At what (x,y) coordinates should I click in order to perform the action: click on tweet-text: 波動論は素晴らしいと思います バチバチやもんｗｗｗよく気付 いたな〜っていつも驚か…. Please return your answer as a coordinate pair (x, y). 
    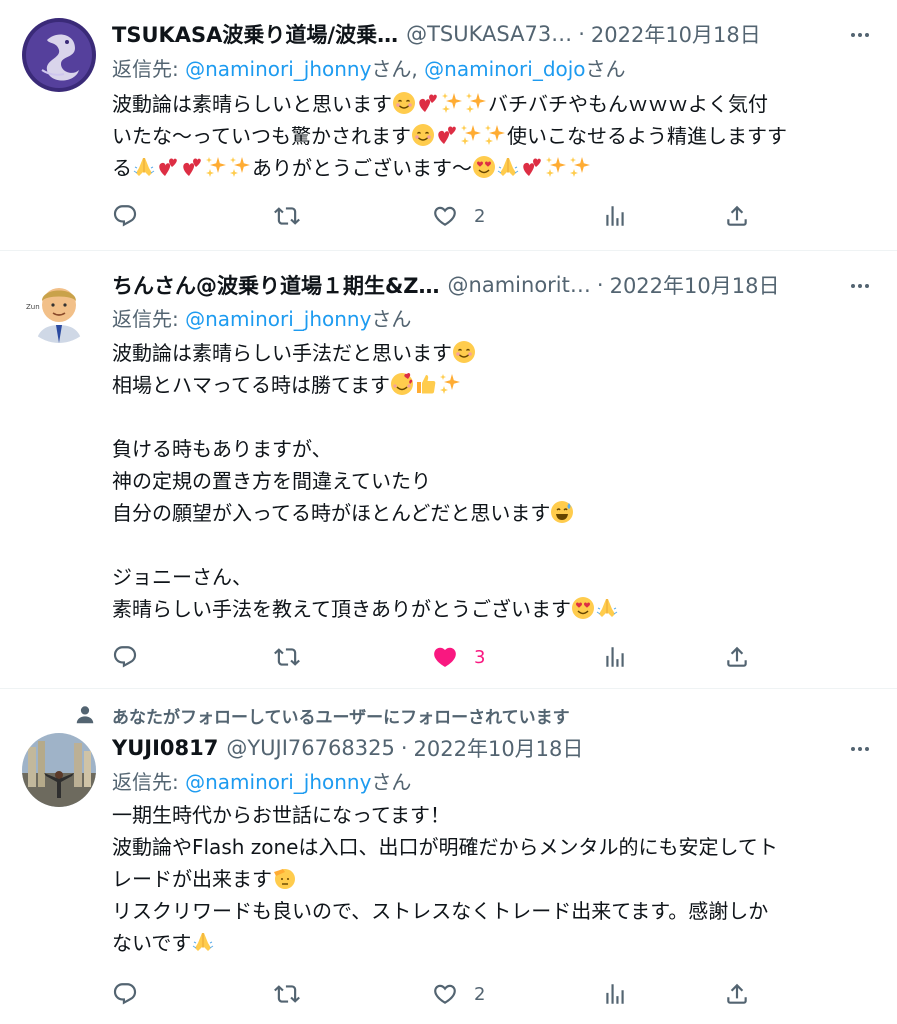
    Looking at the image, I should click on (493, 136).